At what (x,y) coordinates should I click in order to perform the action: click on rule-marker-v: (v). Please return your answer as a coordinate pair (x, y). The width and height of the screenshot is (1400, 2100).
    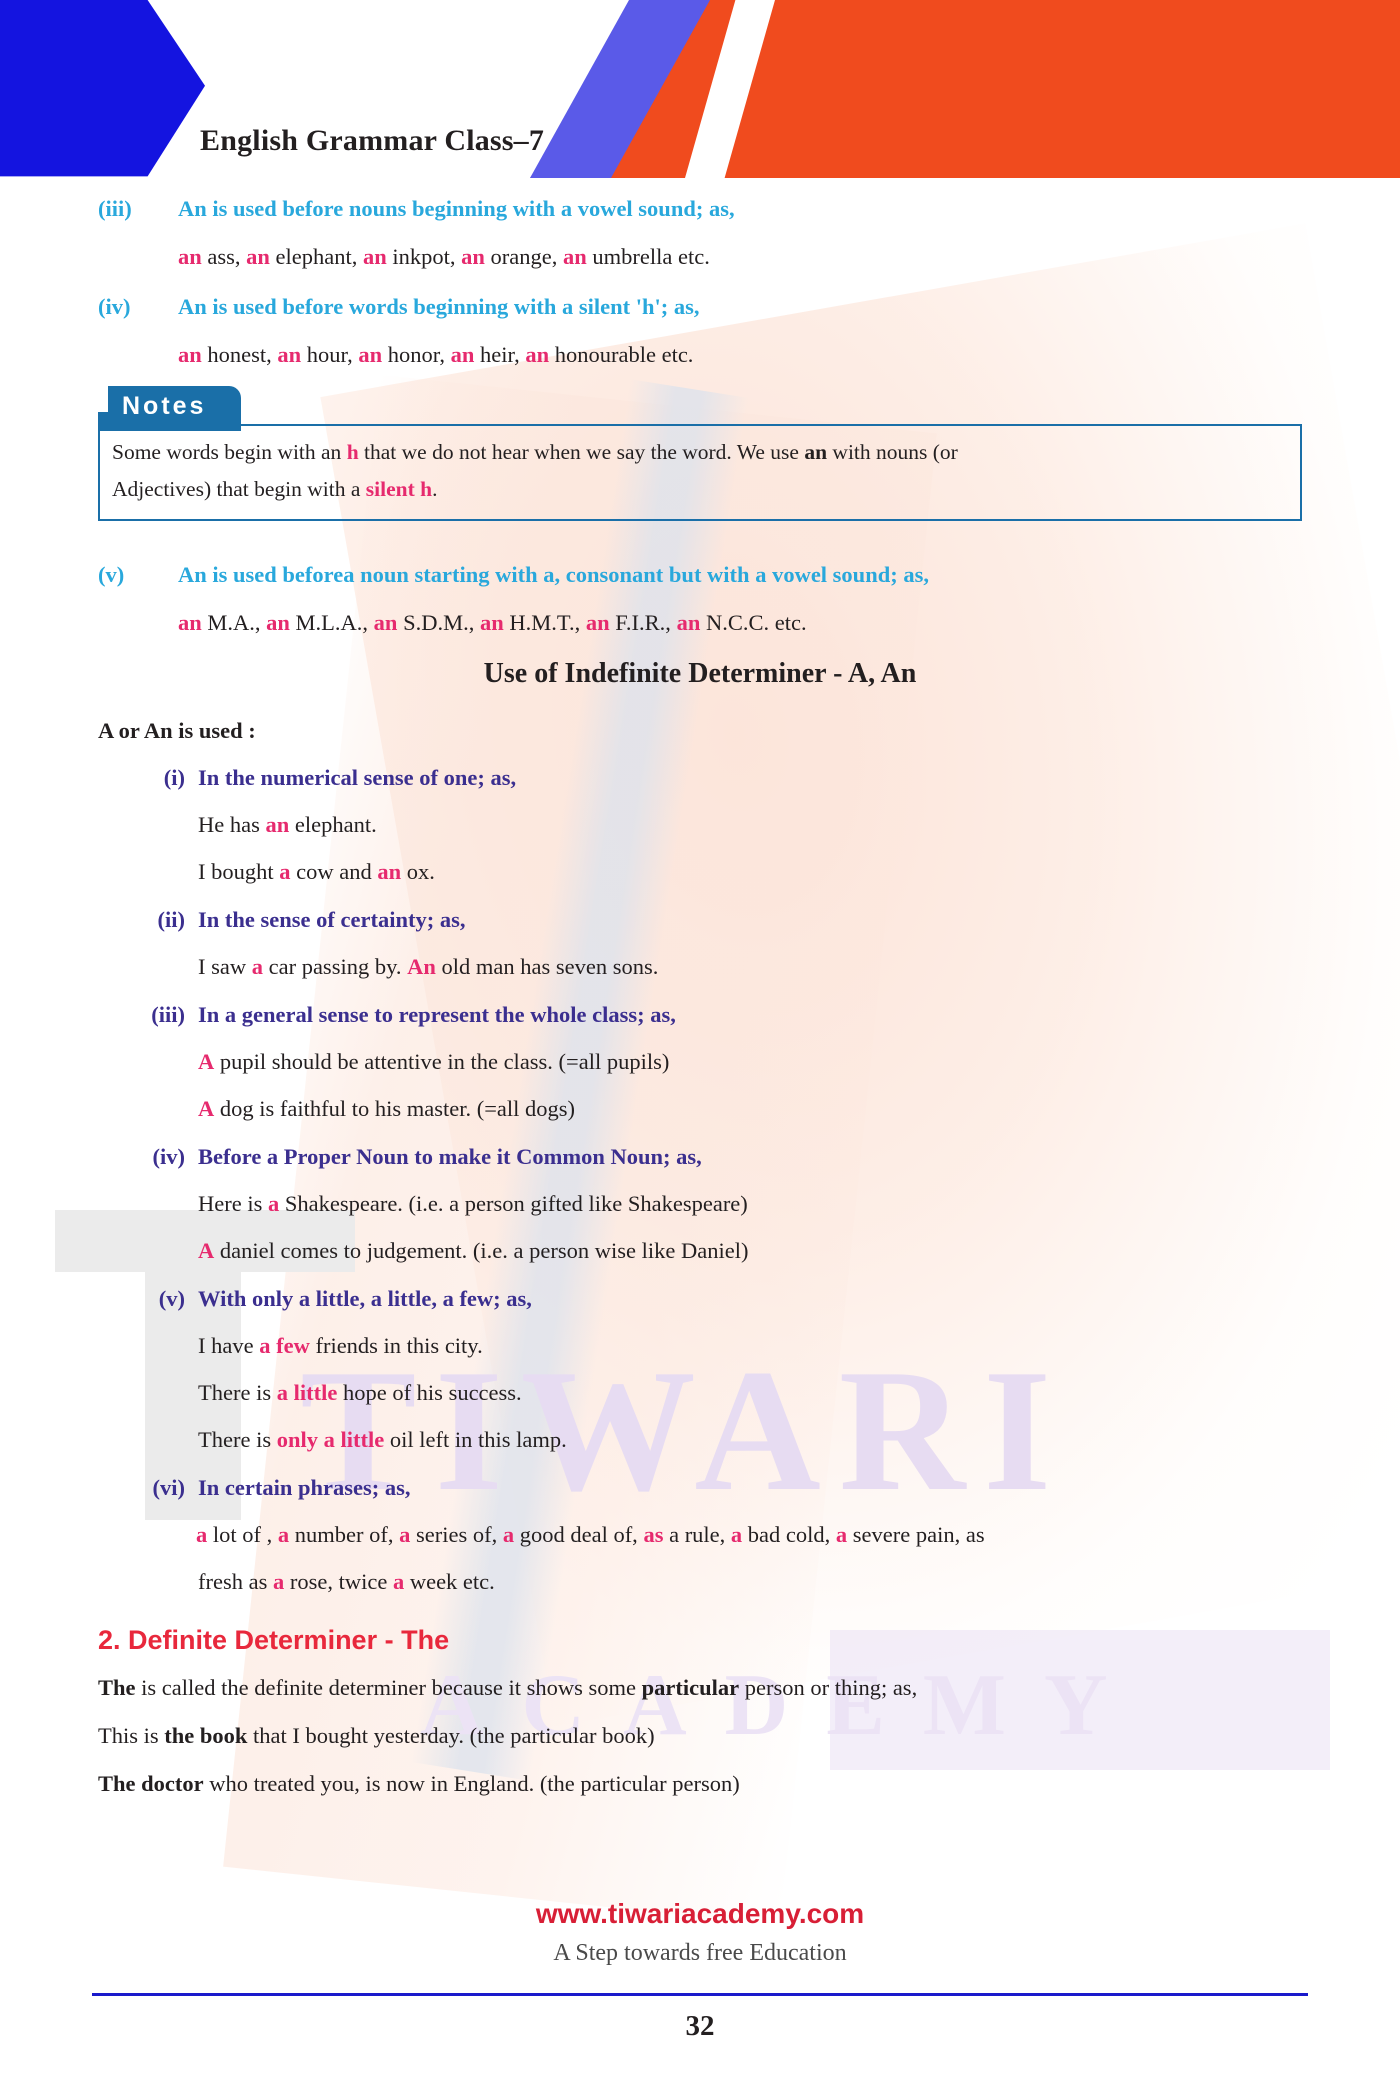
    Looking at the image, I should click on (111, 574).